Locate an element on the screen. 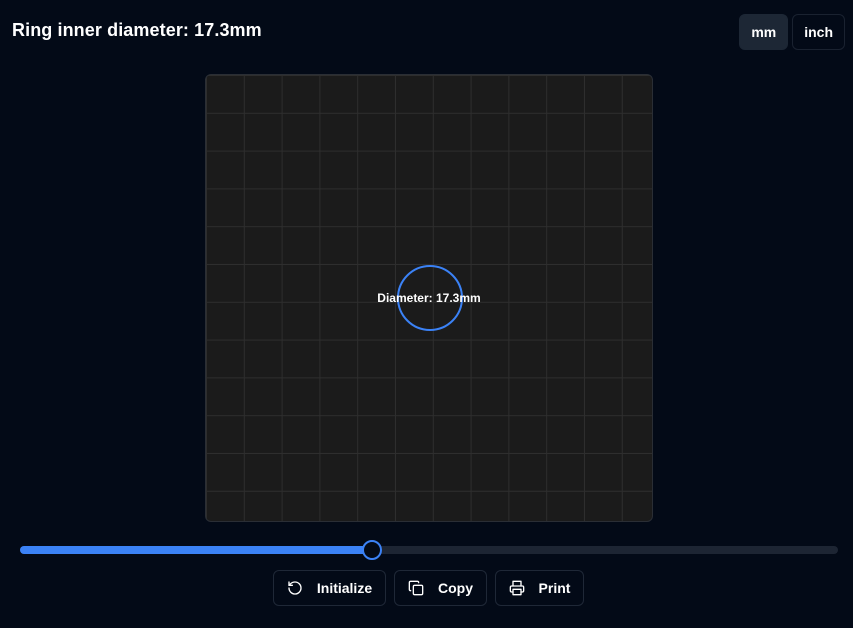  diameter-label: Diameter: 17.3mm is located at coordinates (429, 298).